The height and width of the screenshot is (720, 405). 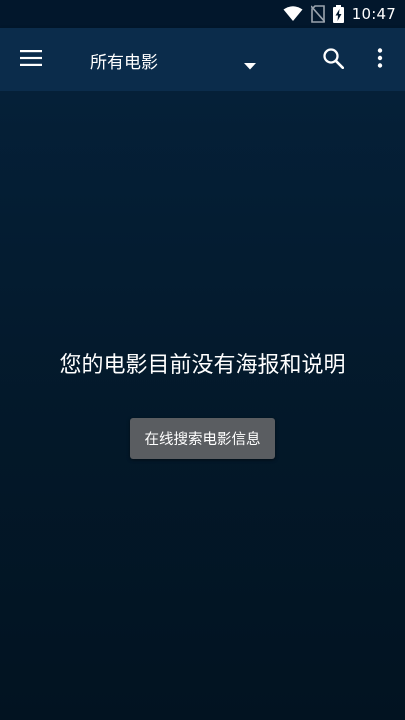 What do you see at coordinates (373, 14) in the screenshot?
I see `status-time: 10:47` at bounding box center [373, 14].